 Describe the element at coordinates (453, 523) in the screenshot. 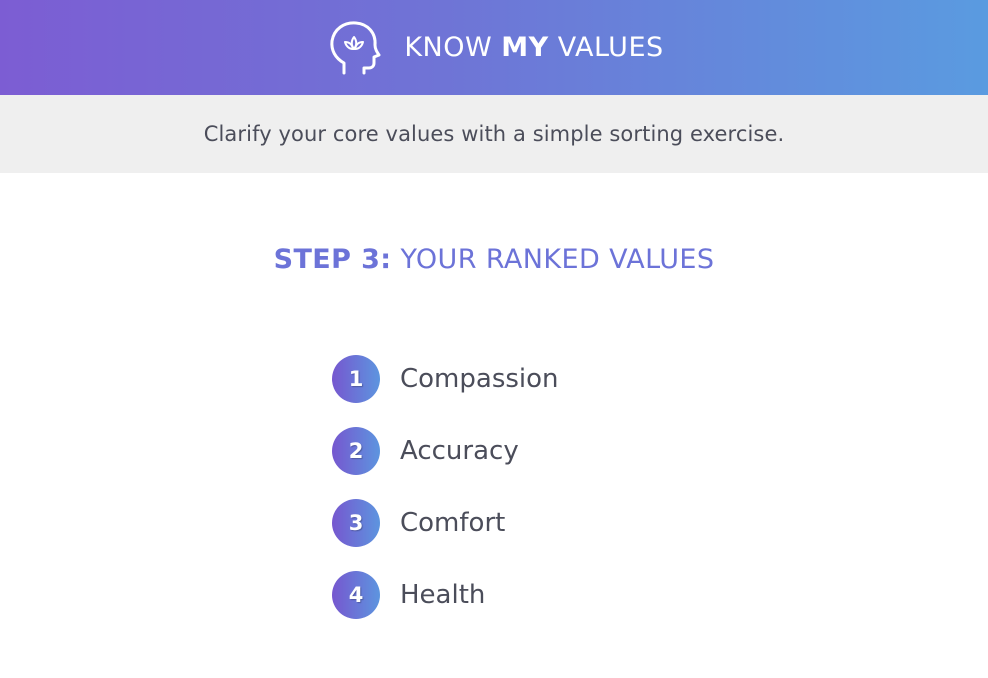

I see `value-label: Comfort` at that location.